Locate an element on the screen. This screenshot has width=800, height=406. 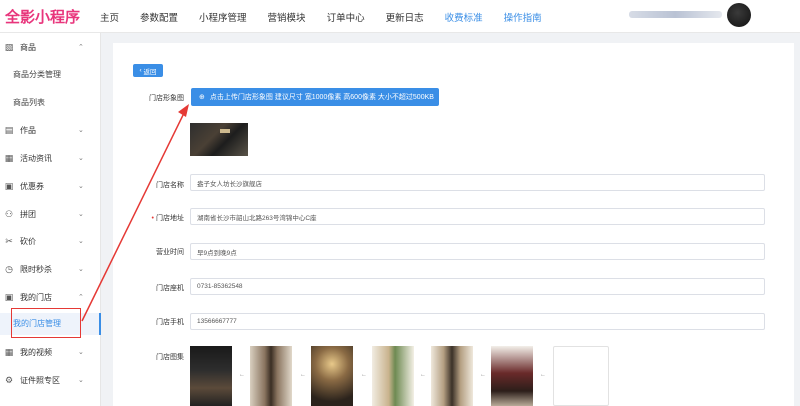
gallery-add-slot is located at coordinates (581, 376).